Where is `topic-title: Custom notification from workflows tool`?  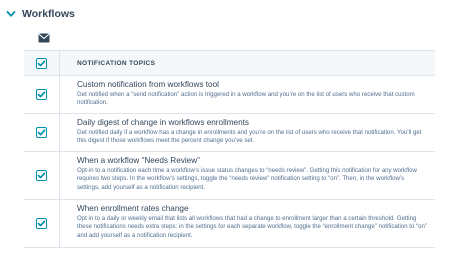
topic-title: Custom notification from workflows tool is located at coordinates (148, 84).